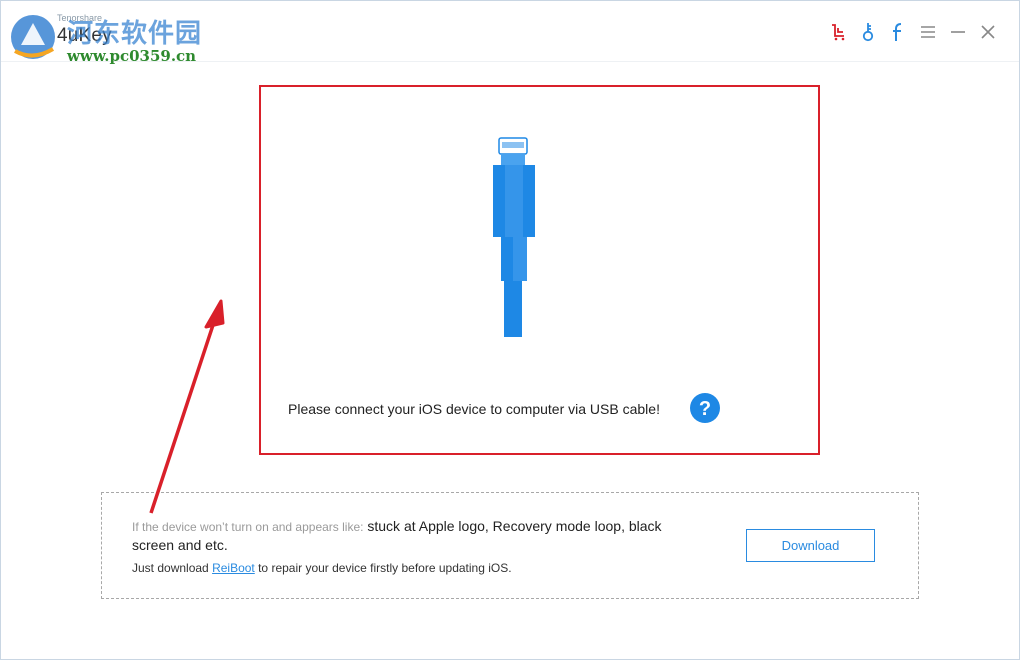 The height and width of the screenshot is (660, 1020). I want to click on tip-hint-prefix: Just download, so click(172, 568).